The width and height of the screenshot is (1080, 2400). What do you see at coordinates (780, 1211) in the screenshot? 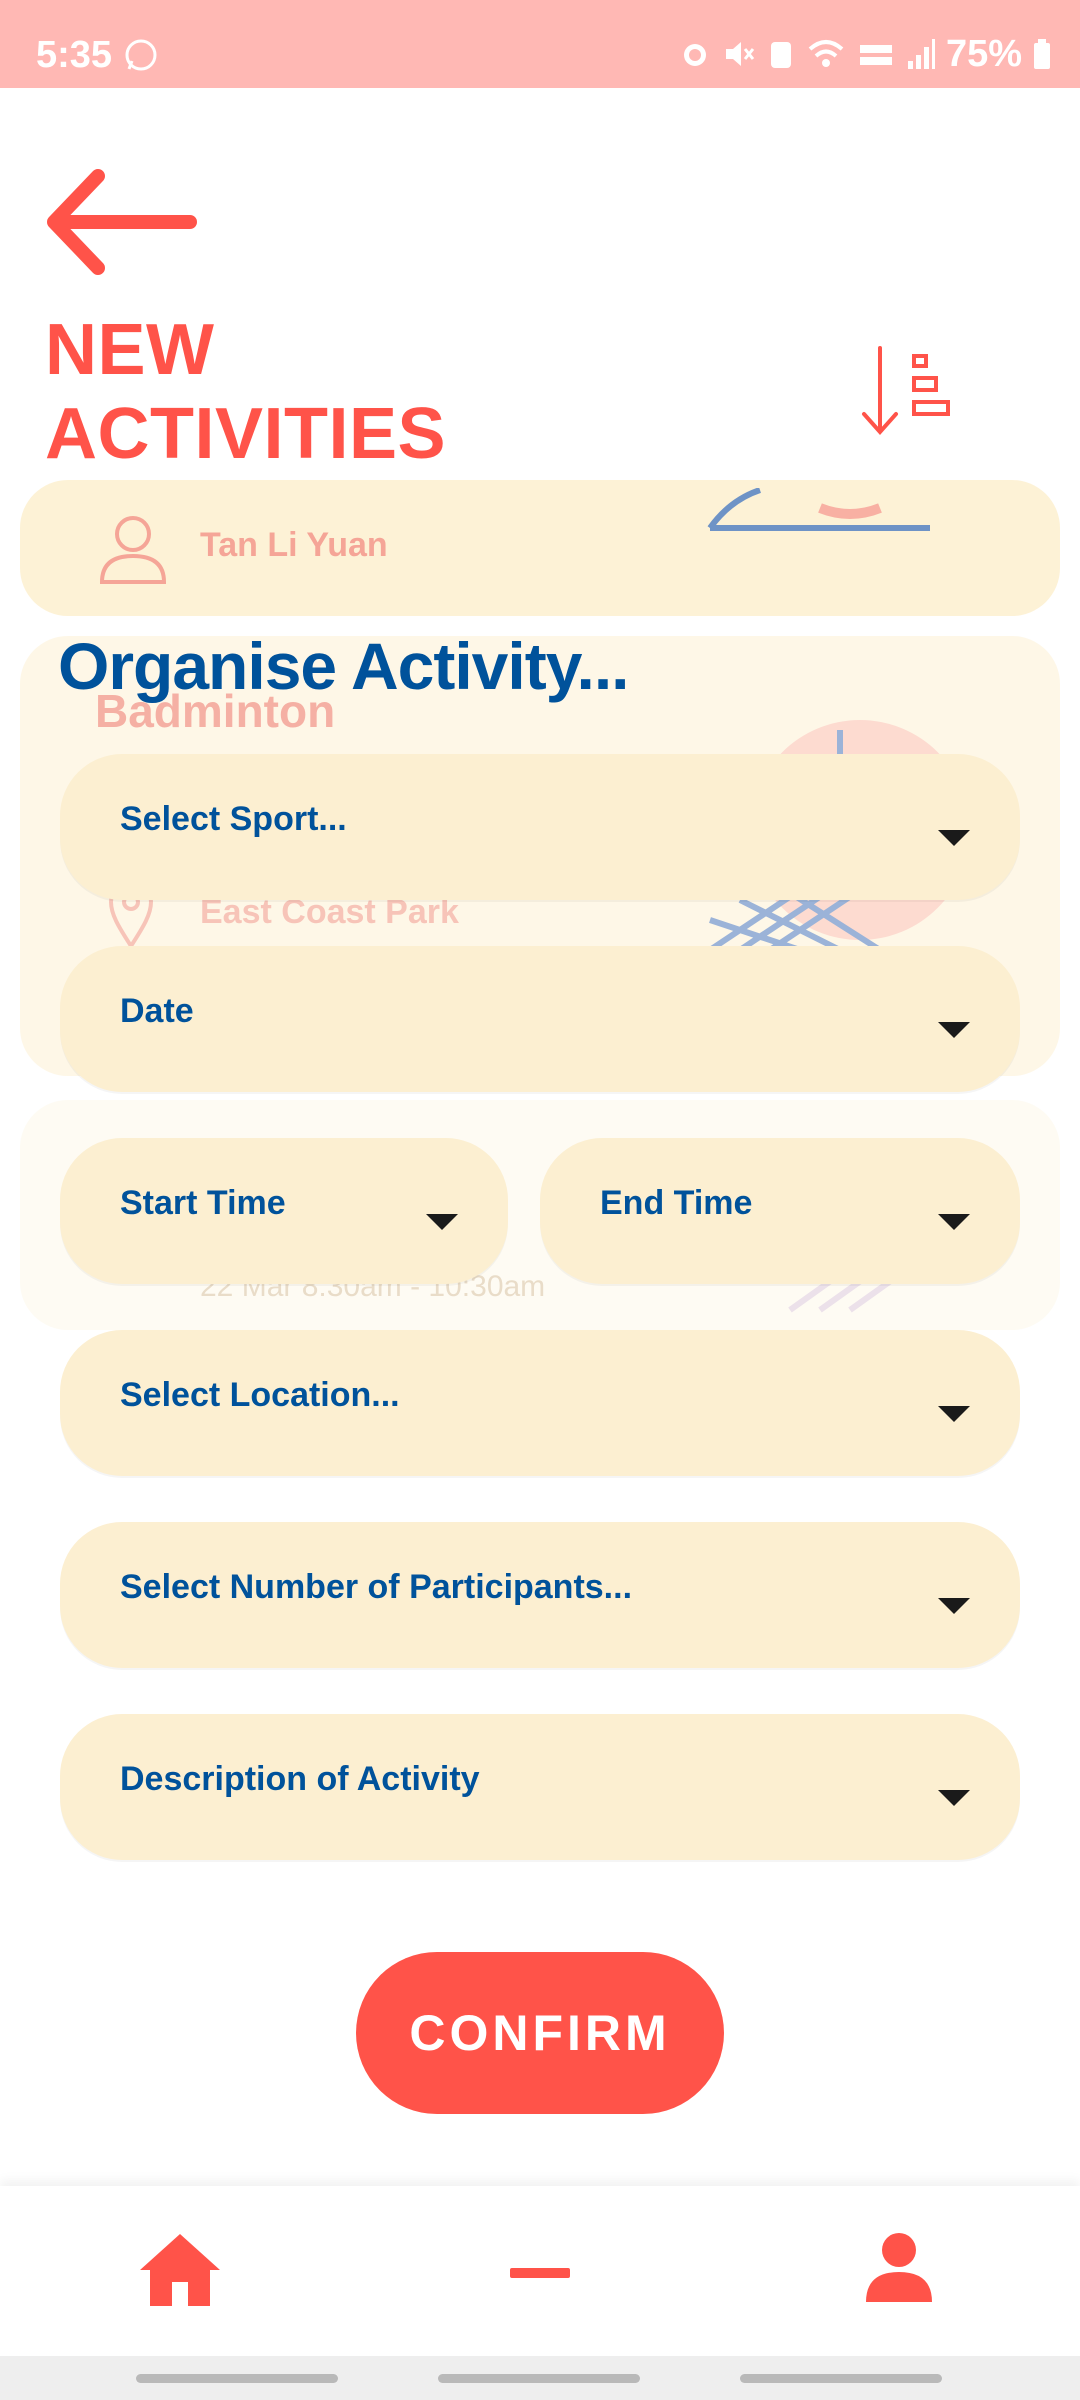
I see `end-time-select: End Time` at bounding box center [780, 1211].